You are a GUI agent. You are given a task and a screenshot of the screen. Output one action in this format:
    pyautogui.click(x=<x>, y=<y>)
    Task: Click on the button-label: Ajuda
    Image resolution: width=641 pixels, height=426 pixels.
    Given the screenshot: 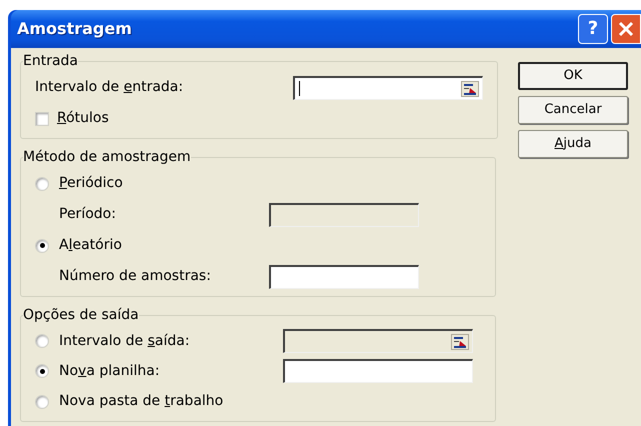 What is the action you would take?
    pyautogui.click(x=573, y=144)
    